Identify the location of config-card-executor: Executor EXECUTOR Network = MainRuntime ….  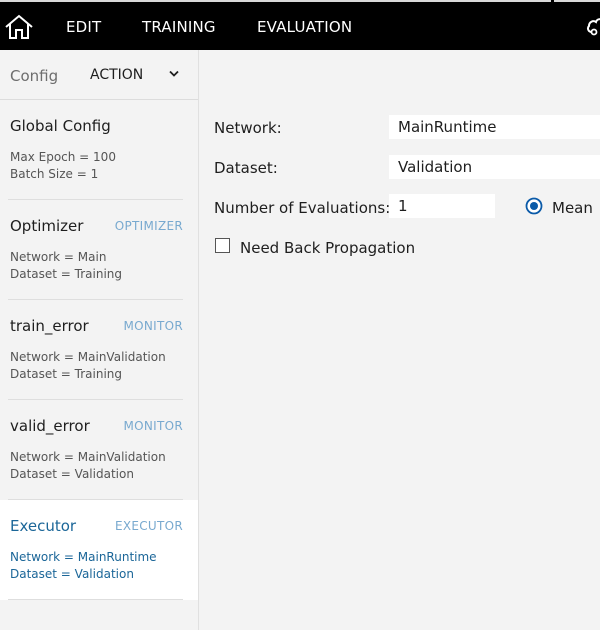
(99, 550).